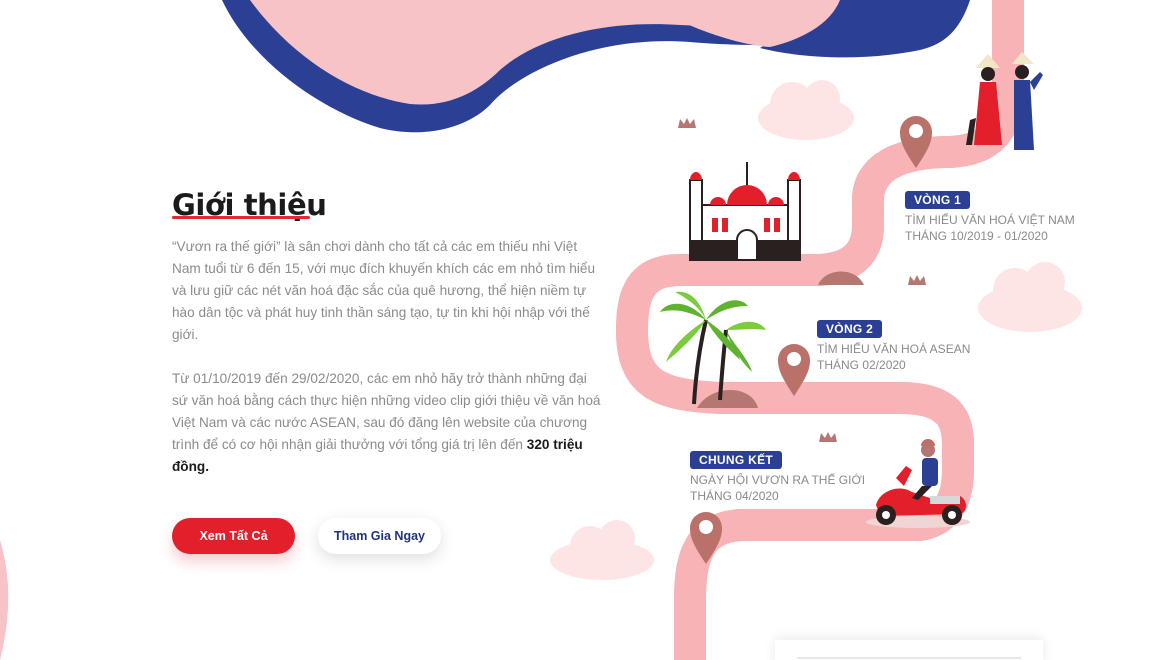  I want to click on final-name: NGÀY HỘI VƯƠN RA THẾ GIỚI, so click(778, 480).